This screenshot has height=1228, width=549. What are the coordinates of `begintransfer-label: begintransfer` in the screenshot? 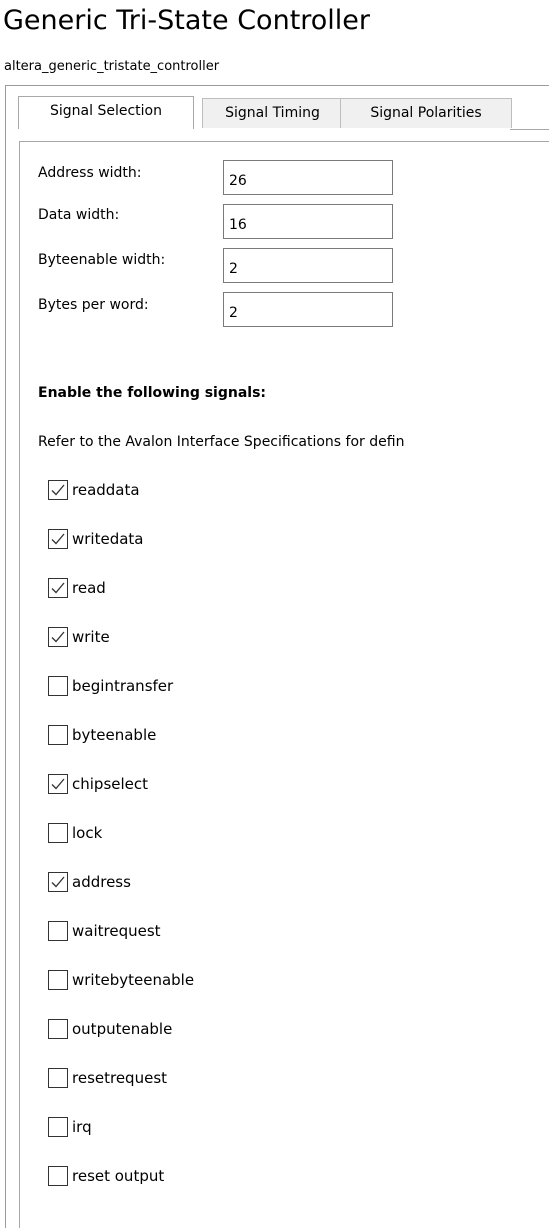 It's located at (123, 686).